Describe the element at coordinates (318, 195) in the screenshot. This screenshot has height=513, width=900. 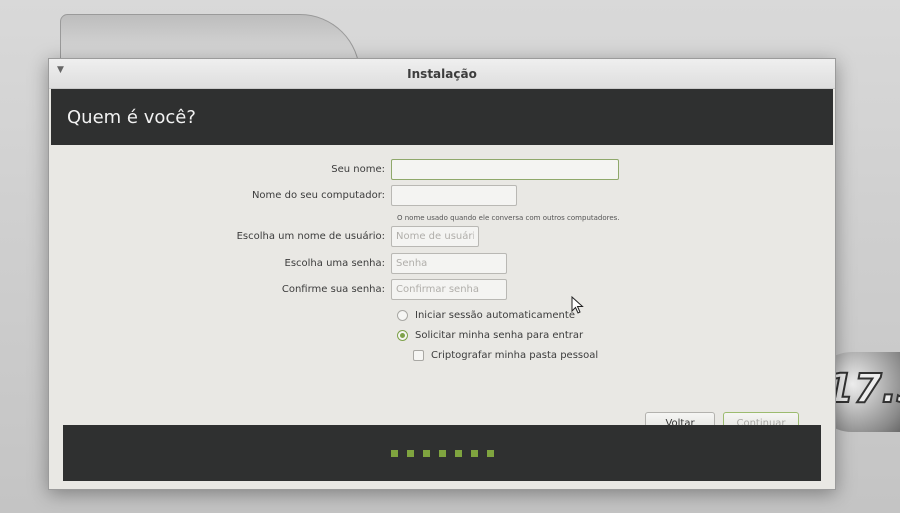
I see `computer-name-label: Nome do seu computador:` at that location.